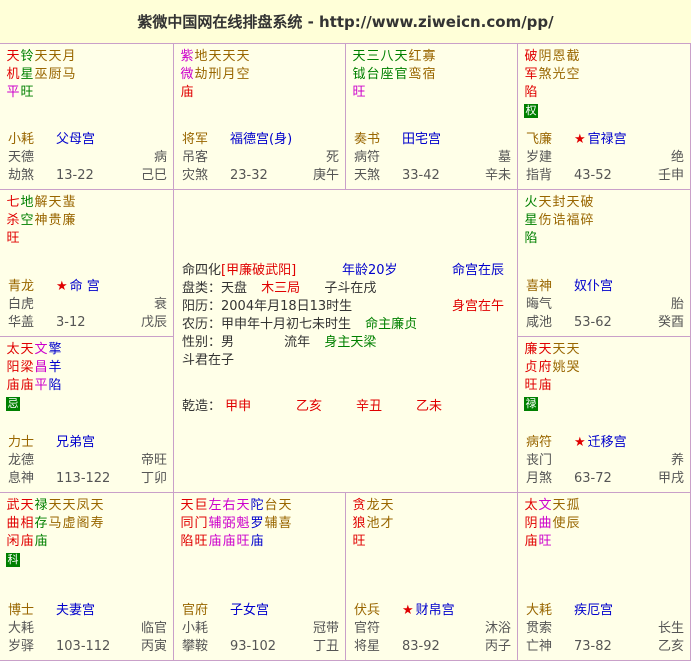 Image resolution: width=691 pixels, height=661 pixels. What do you see at coordinates (62, 286) in the screenshot?
I see `star-marker-icon: ★` at bounding box center [62, 286].